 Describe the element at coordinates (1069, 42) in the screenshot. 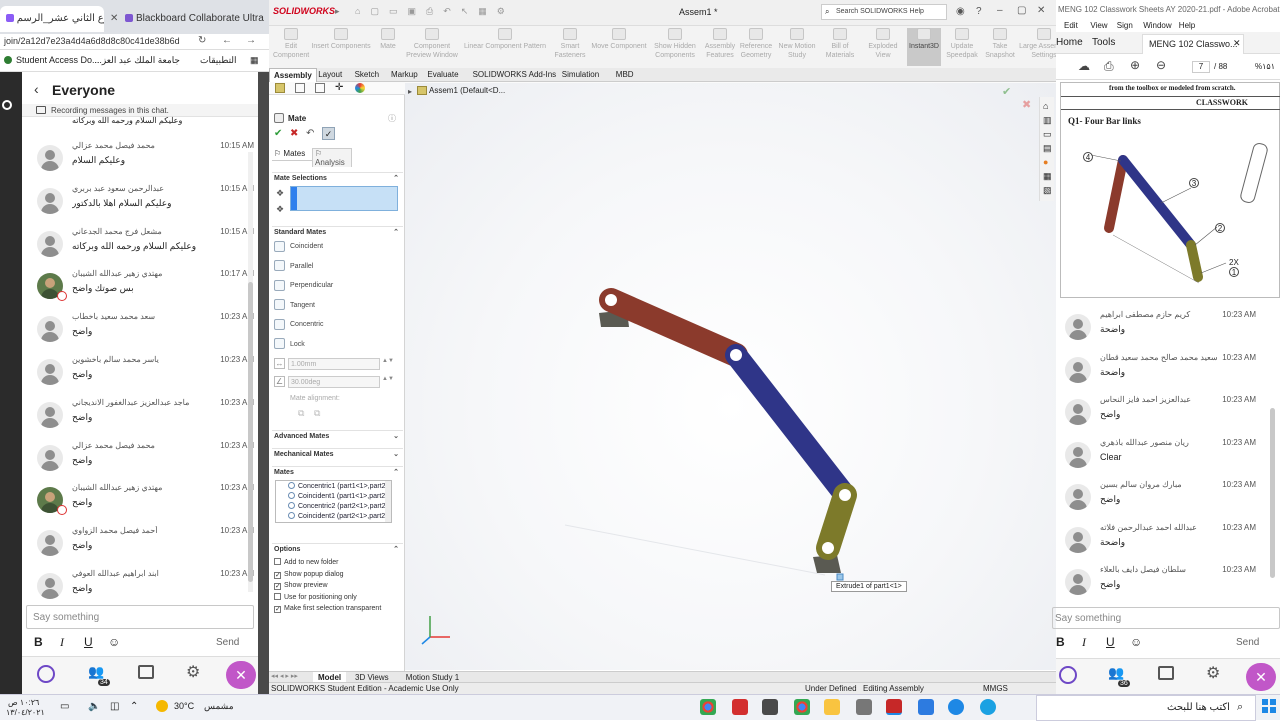

I see `tab-home: Home` at that location.